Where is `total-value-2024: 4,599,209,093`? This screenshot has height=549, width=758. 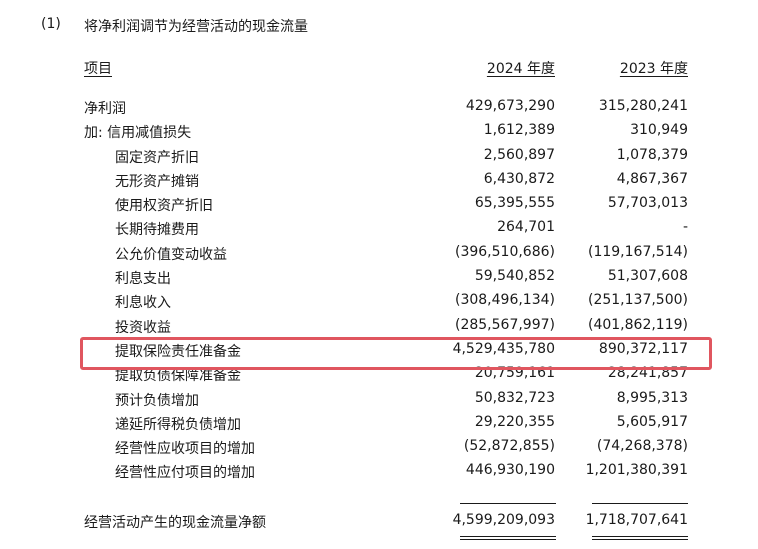
total-value-2024: 4,599,209,093 is located at coordinates (503, 520).